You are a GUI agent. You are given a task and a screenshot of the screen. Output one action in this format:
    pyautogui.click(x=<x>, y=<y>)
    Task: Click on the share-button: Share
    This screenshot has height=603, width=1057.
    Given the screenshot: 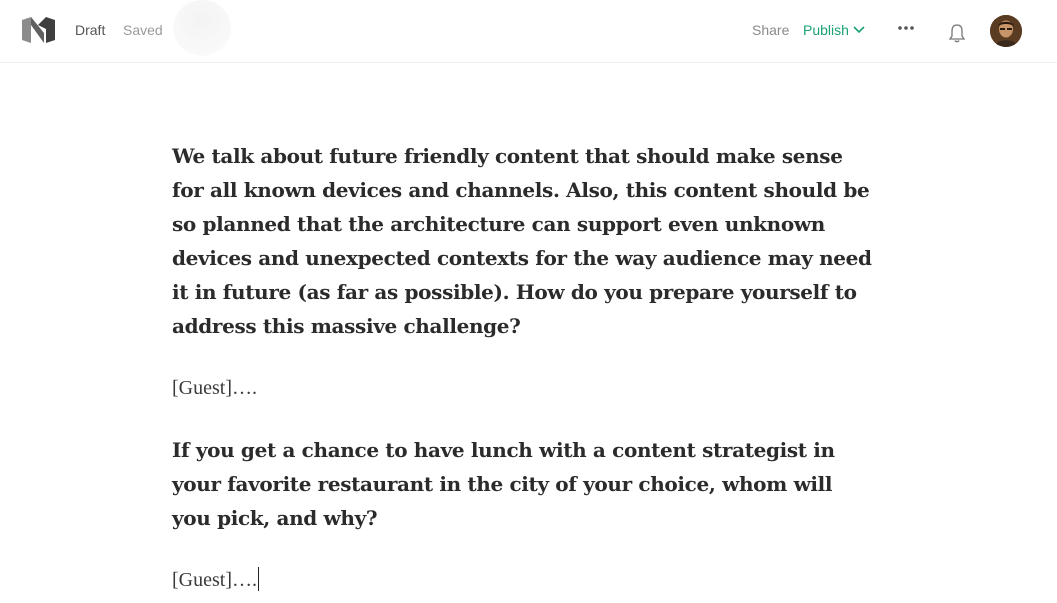 What is the action you would take?
    pyautogui.click(x=770, y=30)
    